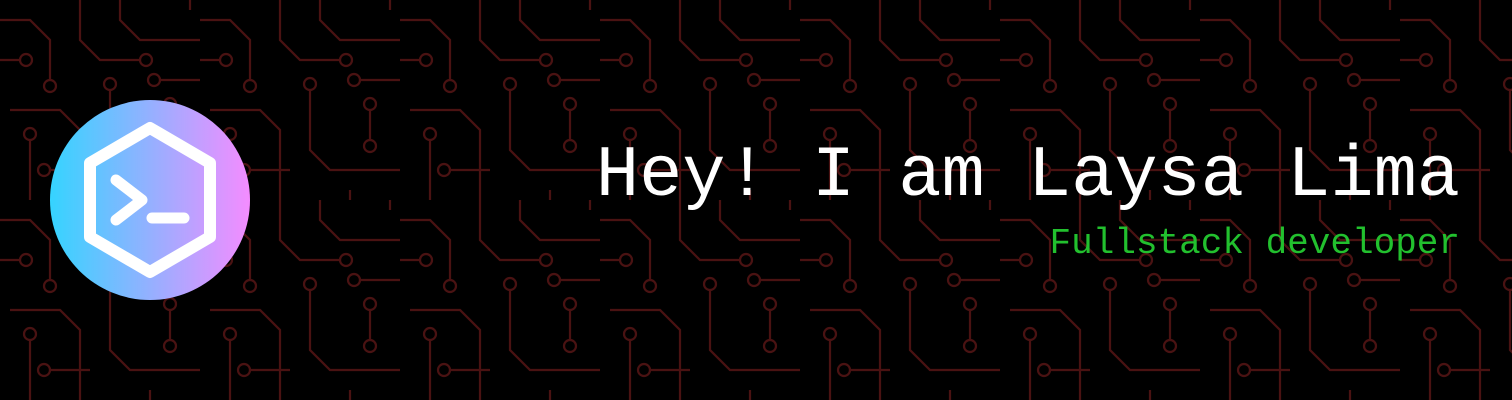  What do you see at coordinates (1254, 243) in the screenshot?
I see `banner-subtitle: Fullstack developer` at bounding box center [1254, 243].